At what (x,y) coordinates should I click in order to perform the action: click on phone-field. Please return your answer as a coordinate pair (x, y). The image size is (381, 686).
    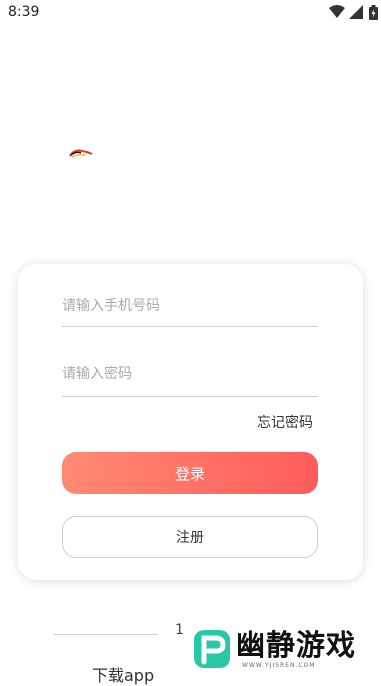
    Looking at the image, I should click on (190, 308).